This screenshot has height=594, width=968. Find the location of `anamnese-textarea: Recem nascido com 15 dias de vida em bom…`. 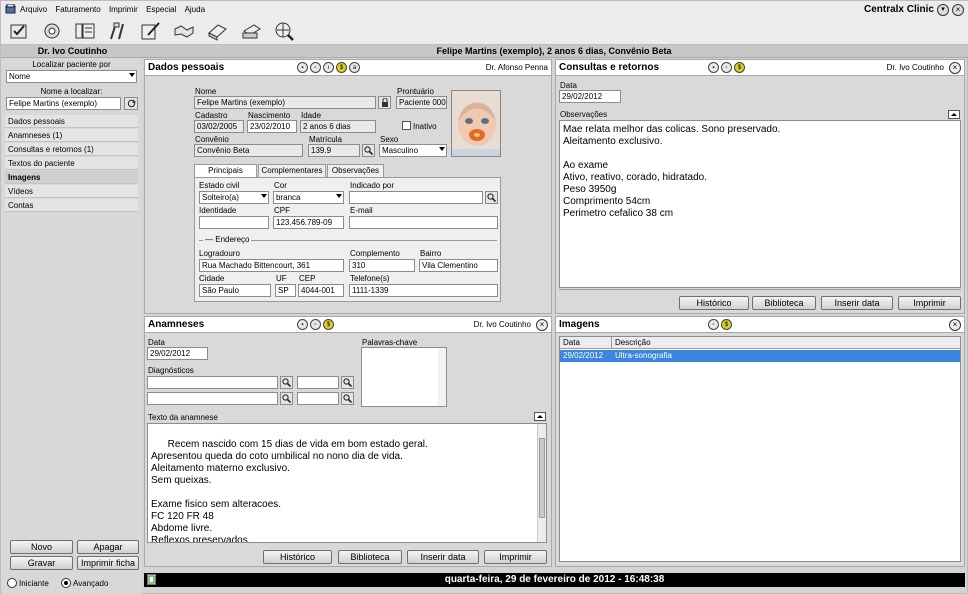

anamnese-textarea: Recem nascido com 15 dias de vida em bom… is located at coordinates (347, 483).